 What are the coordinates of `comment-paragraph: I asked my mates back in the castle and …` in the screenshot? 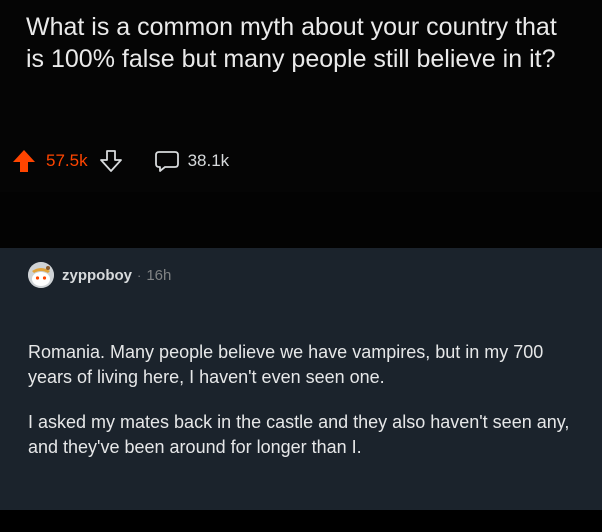 It's located at (299, 434).